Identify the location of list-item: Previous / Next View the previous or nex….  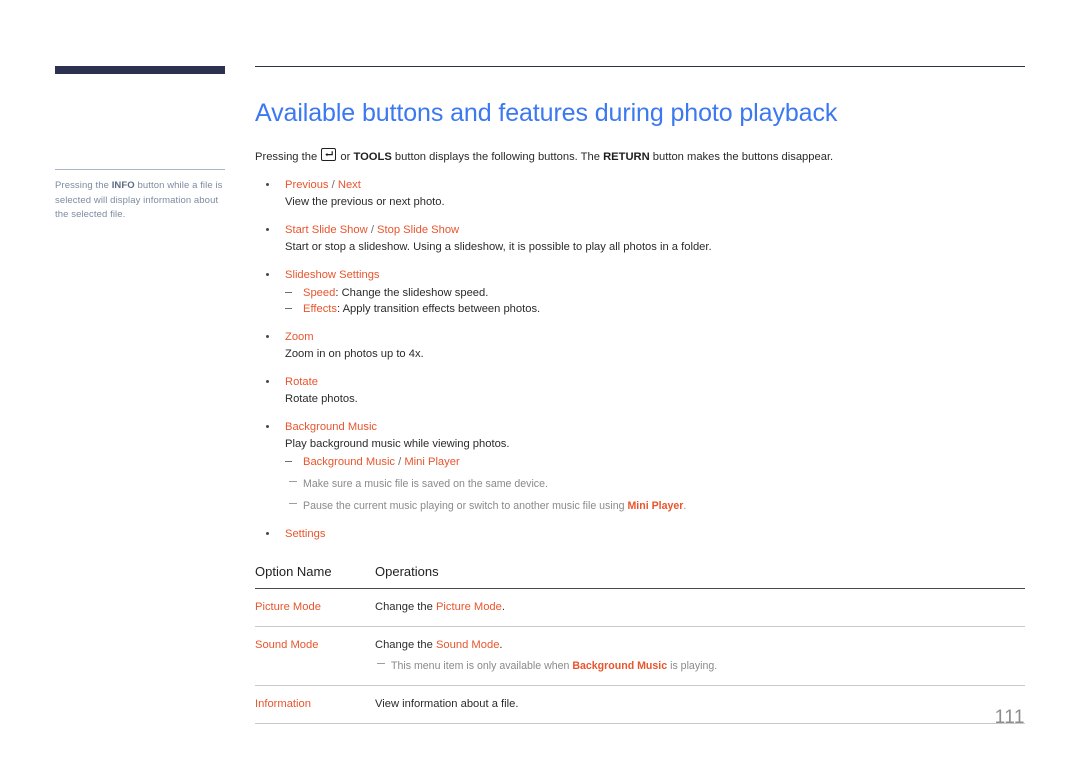
(640, 193).